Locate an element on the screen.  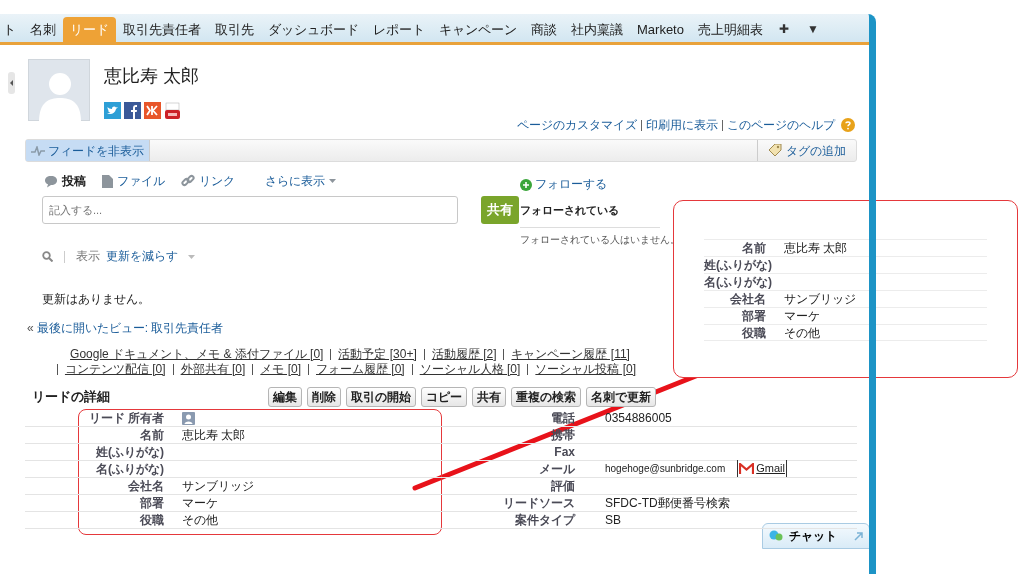
field-value: SFDC-TD郵便番号検索 is located at coordinates (667, 503).